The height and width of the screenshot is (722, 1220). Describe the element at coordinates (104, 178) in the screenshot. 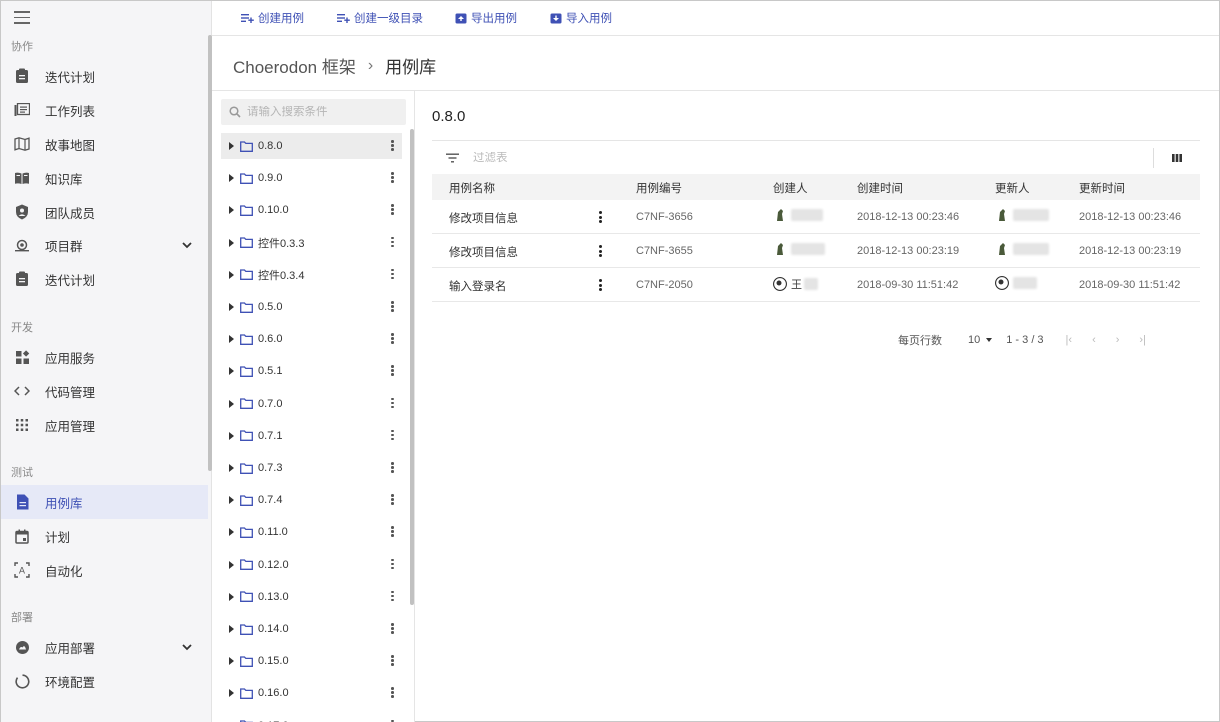

I see `sidebar-item-knowledge: 知识库` at that location.